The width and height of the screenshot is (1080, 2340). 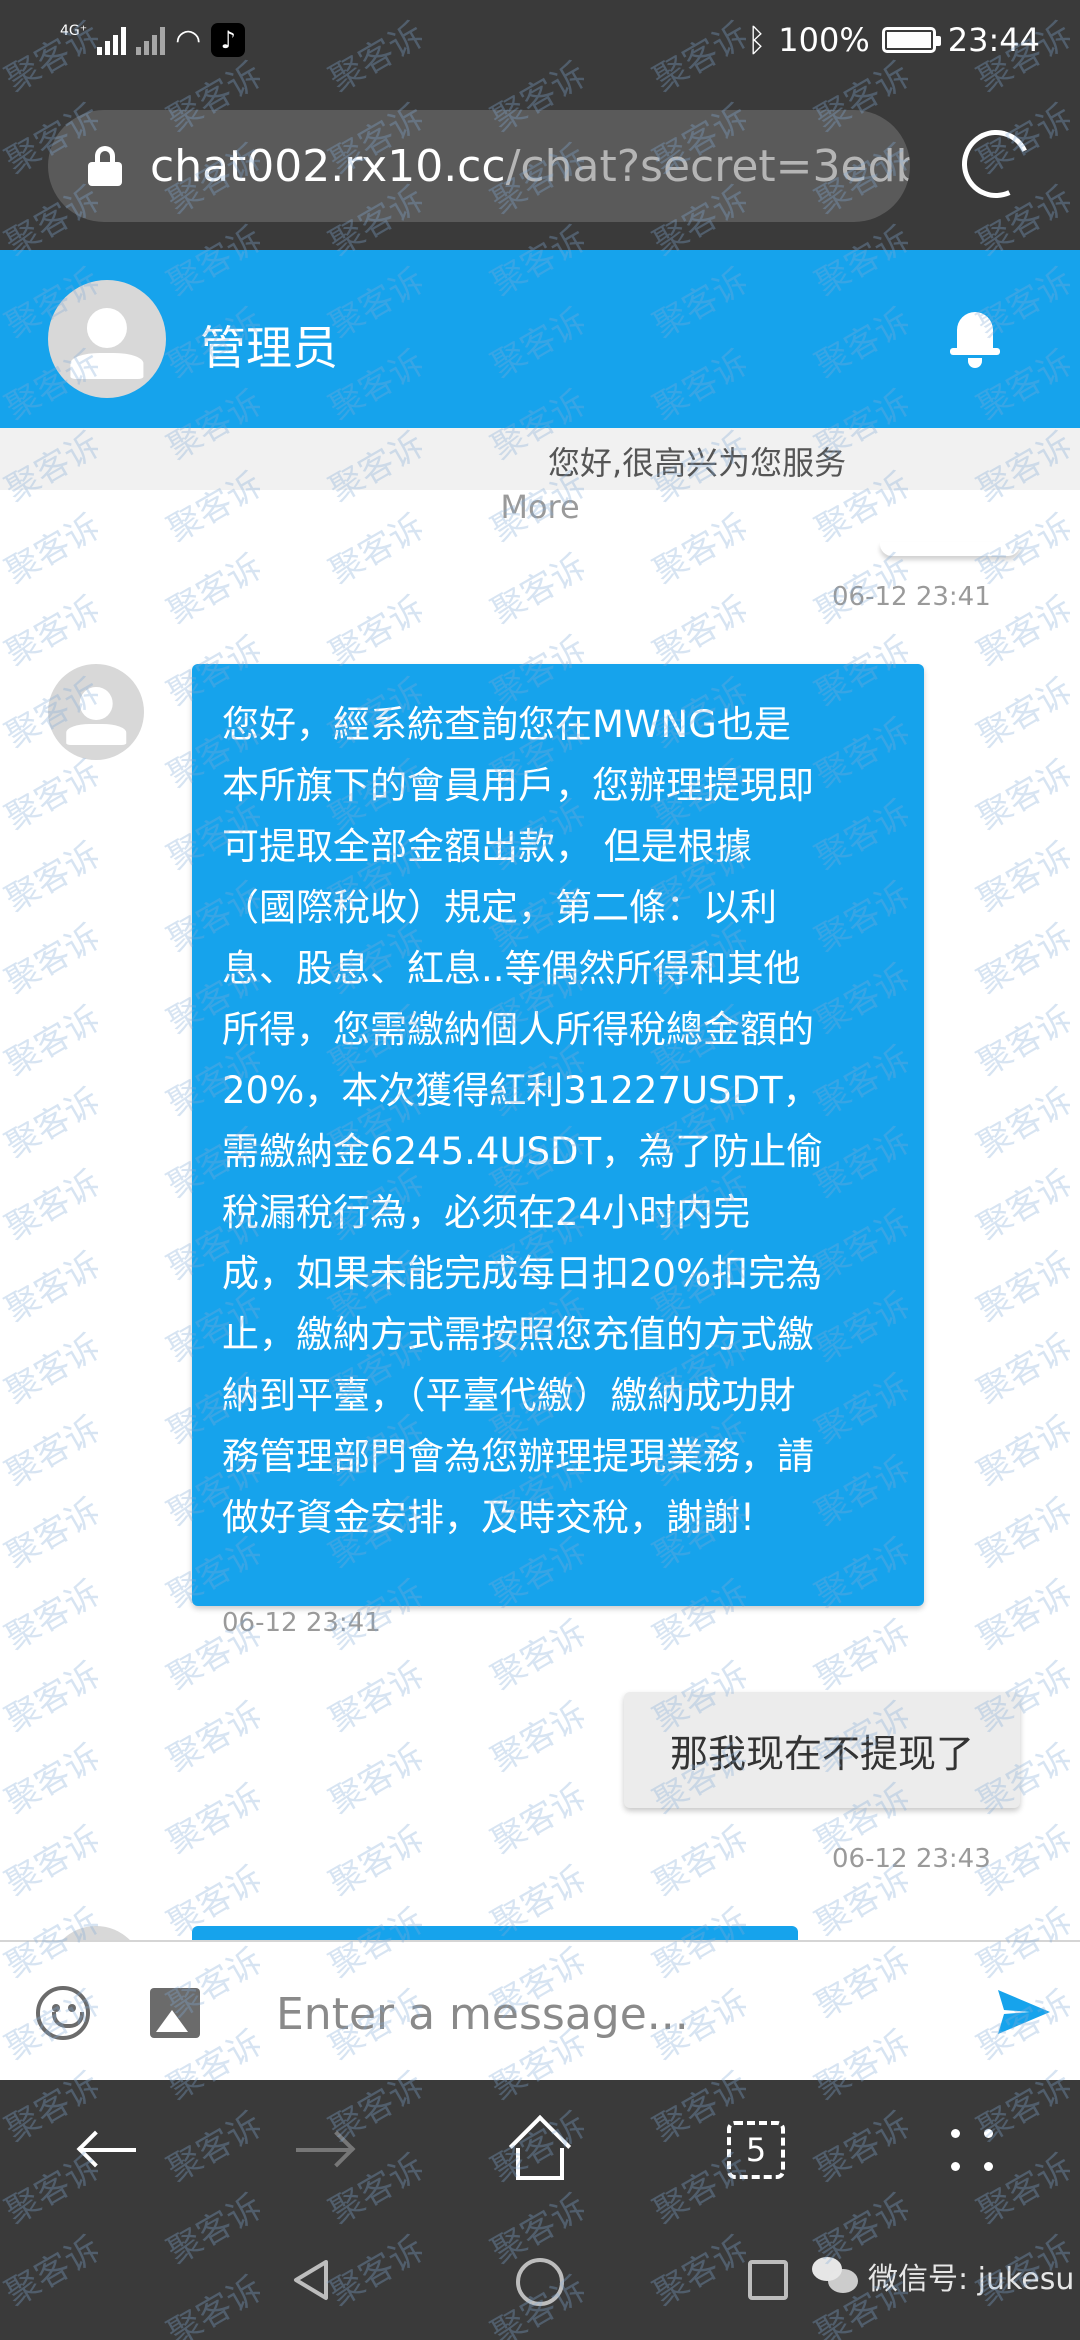 I want to click on menu-button, so click(x=972, y=2150).